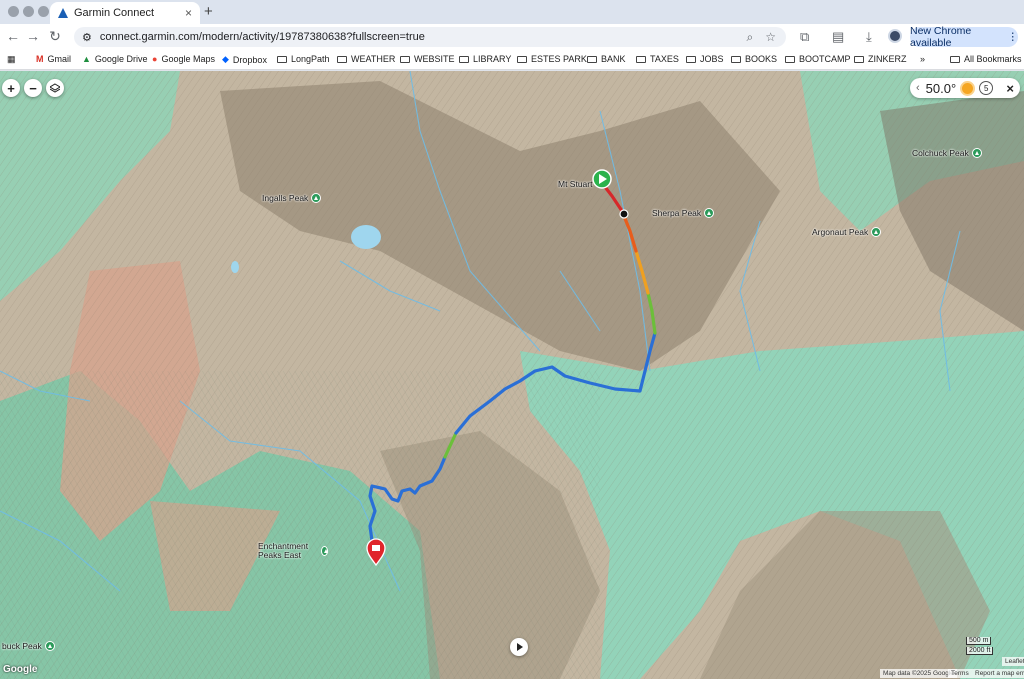  I want to click on tab-garmin-connect: Garmin Connect ×, so click(125, 13).